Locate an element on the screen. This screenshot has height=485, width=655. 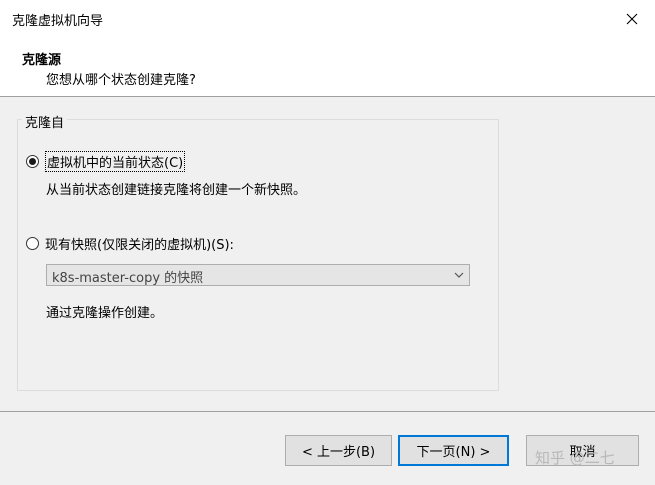
radio-snapshot-label: 现有快照(仅限关闭的虚拟机)(S): is located at coordinates (139, 243).